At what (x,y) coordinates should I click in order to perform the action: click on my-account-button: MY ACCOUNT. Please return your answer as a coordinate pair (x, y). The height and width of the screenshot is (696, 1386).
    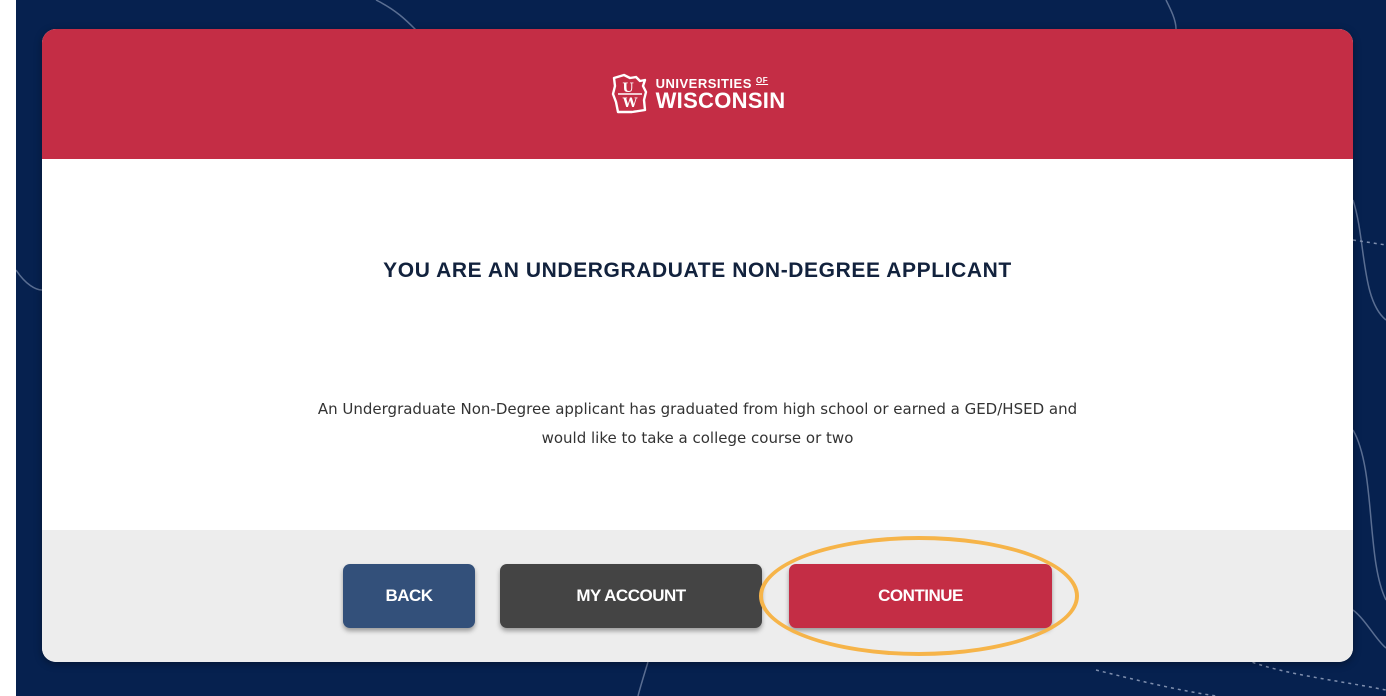
    Looking at the image, I should click on (631, 596).